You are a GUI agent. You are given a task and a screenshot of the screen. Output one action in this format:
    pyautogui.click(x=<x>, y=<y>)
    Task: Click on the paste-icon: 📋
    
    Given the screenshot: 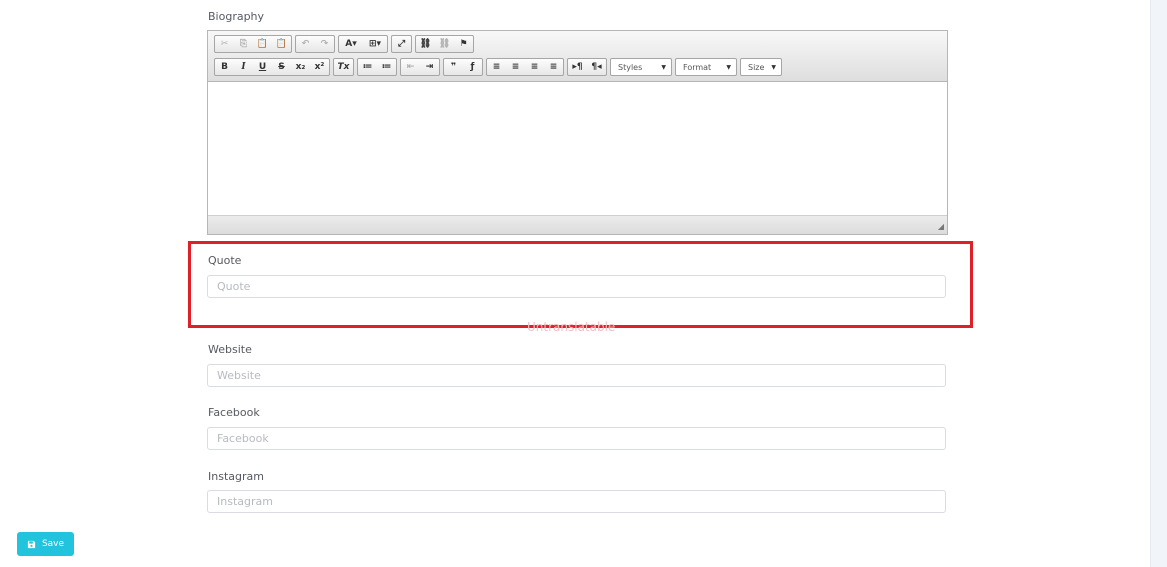 What is the action you would take?
    pyautogui.click(x=262, y=44)
    